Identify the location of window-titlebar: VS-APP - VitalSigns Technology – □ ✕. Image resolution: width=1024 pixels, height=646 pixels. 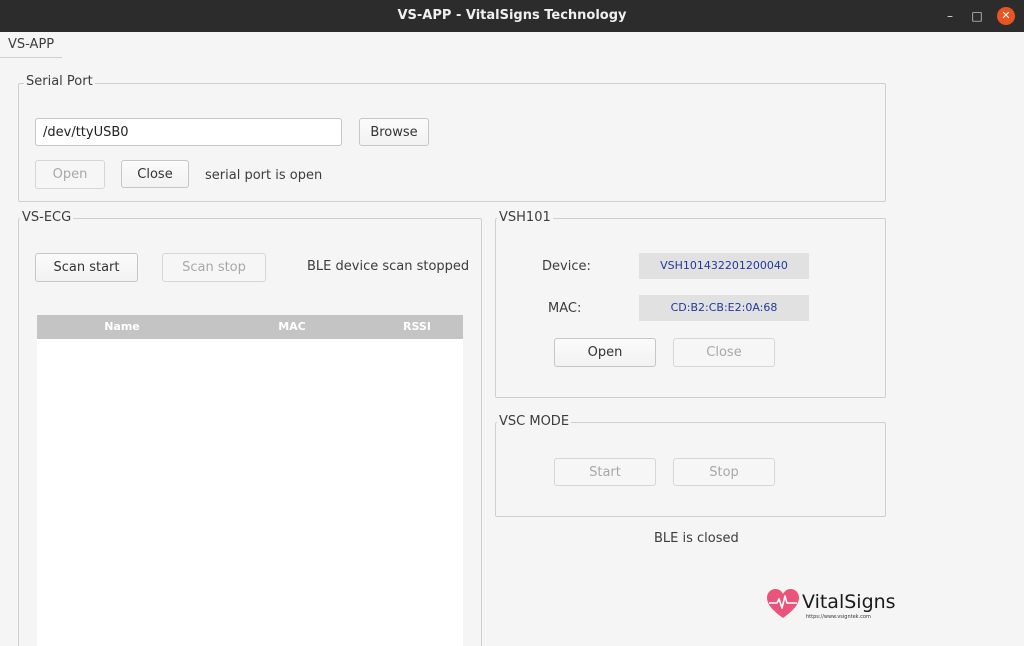
(512, 16).